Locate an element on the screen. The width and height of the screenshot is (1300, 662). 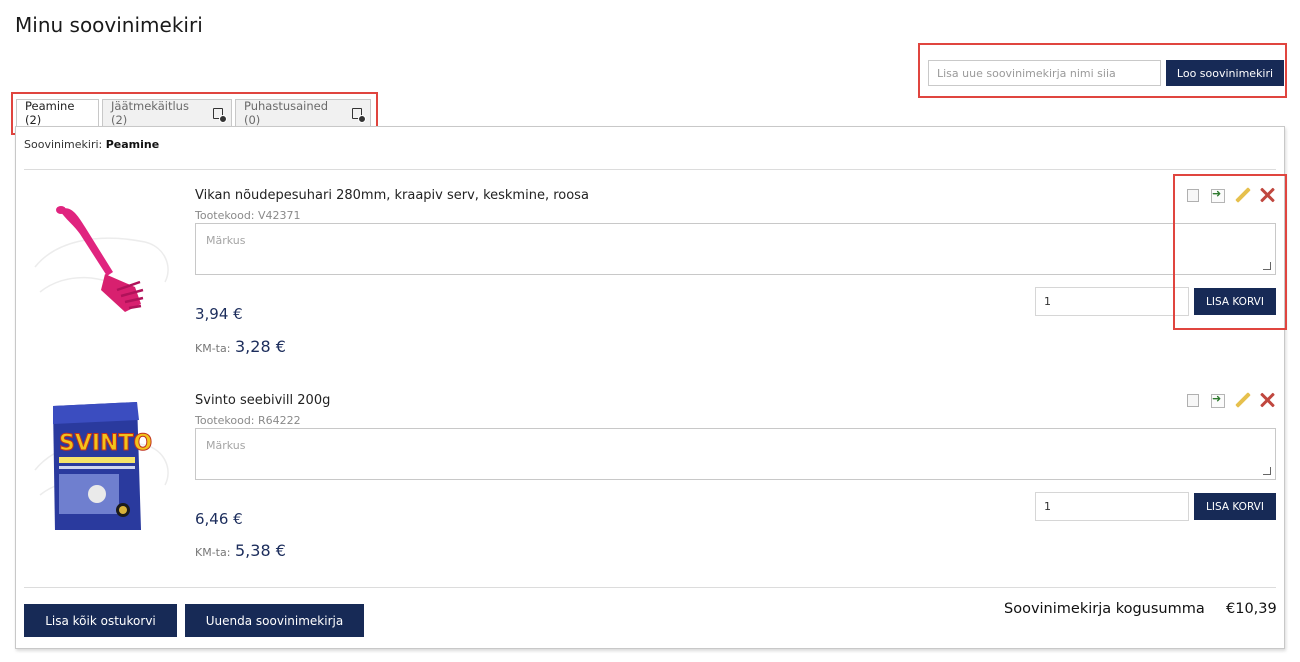
net-price: 3,28 € is located at coordinates (260, 346).